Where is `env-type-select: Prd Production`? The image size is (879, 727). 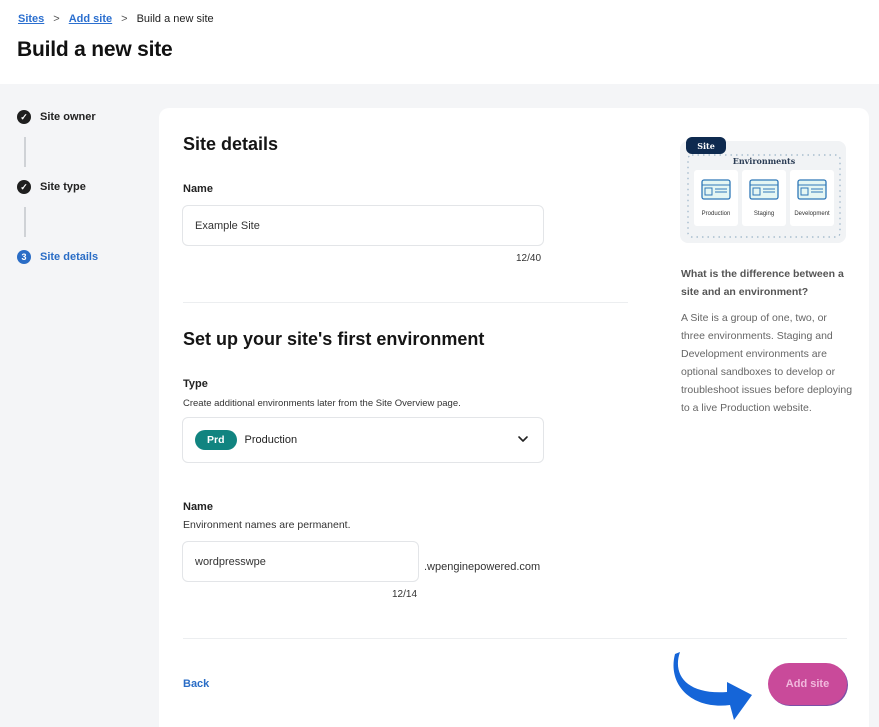
env-type-select: Prd Production is located at coordinates (363, 440).